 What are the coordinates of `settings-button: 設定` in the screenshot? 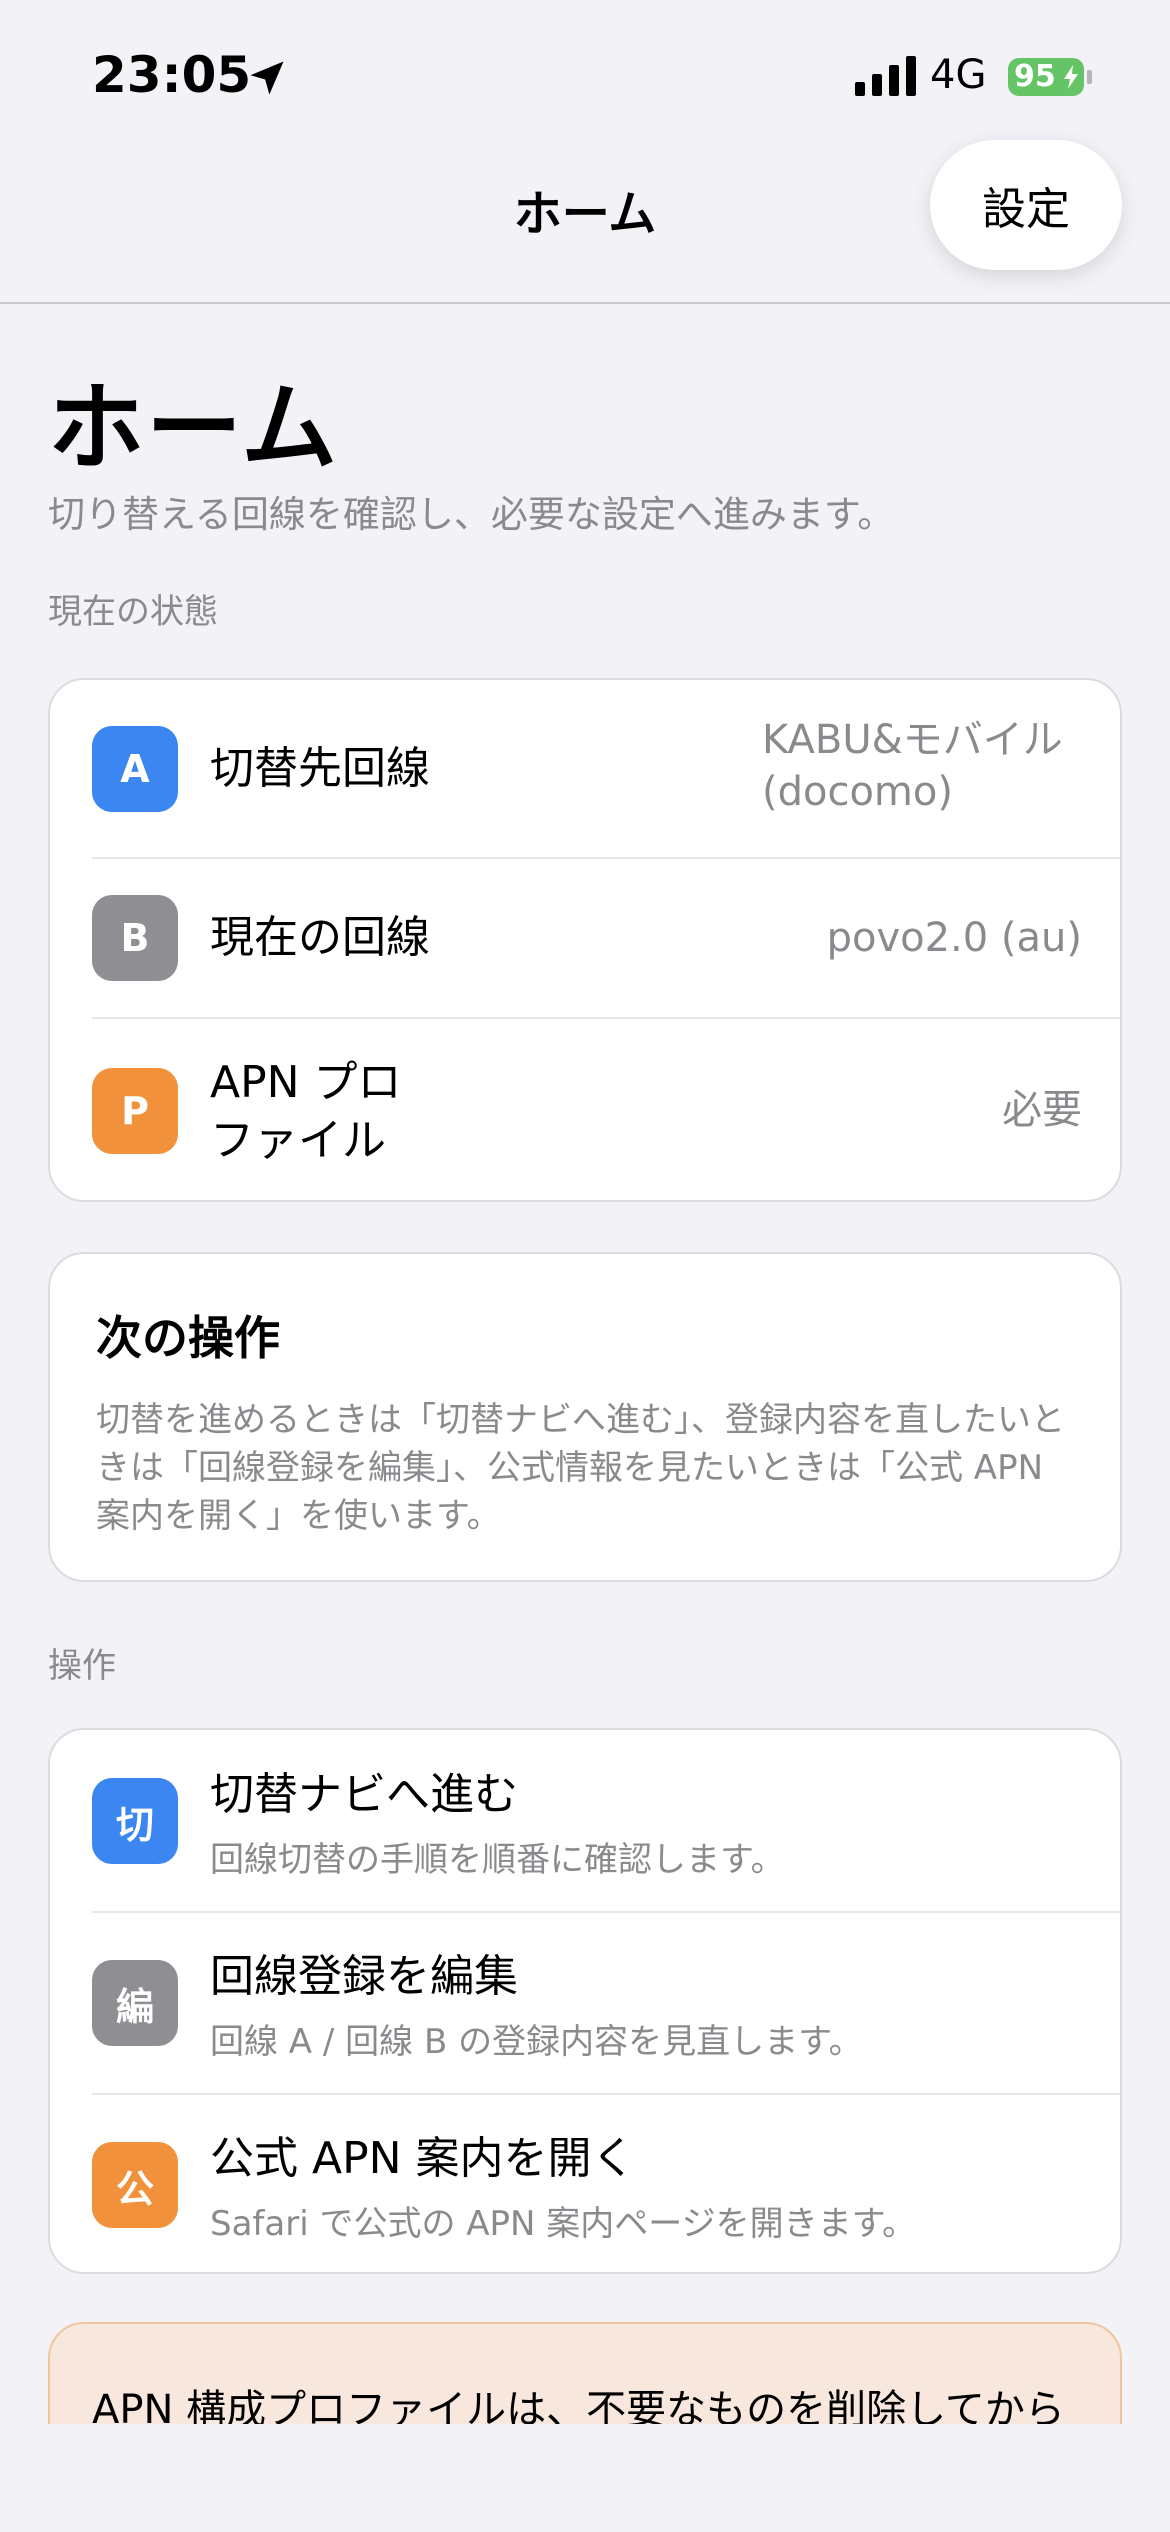 It's located at (1026, 205).